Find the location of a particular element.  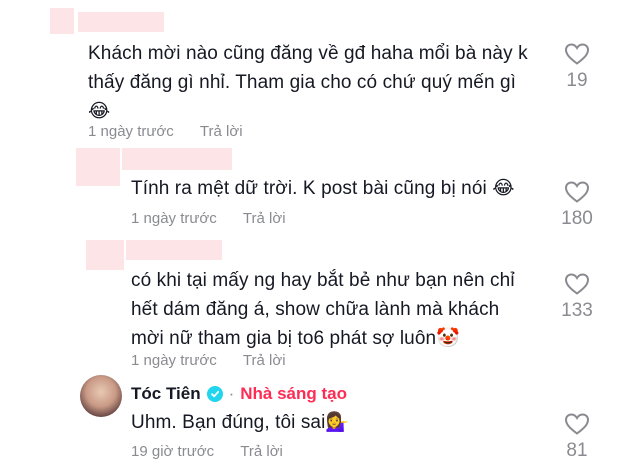

comment-text: Uhm. Bạn đúng, tôi sai💁‍♀️ is located at coordinates (240, 422).